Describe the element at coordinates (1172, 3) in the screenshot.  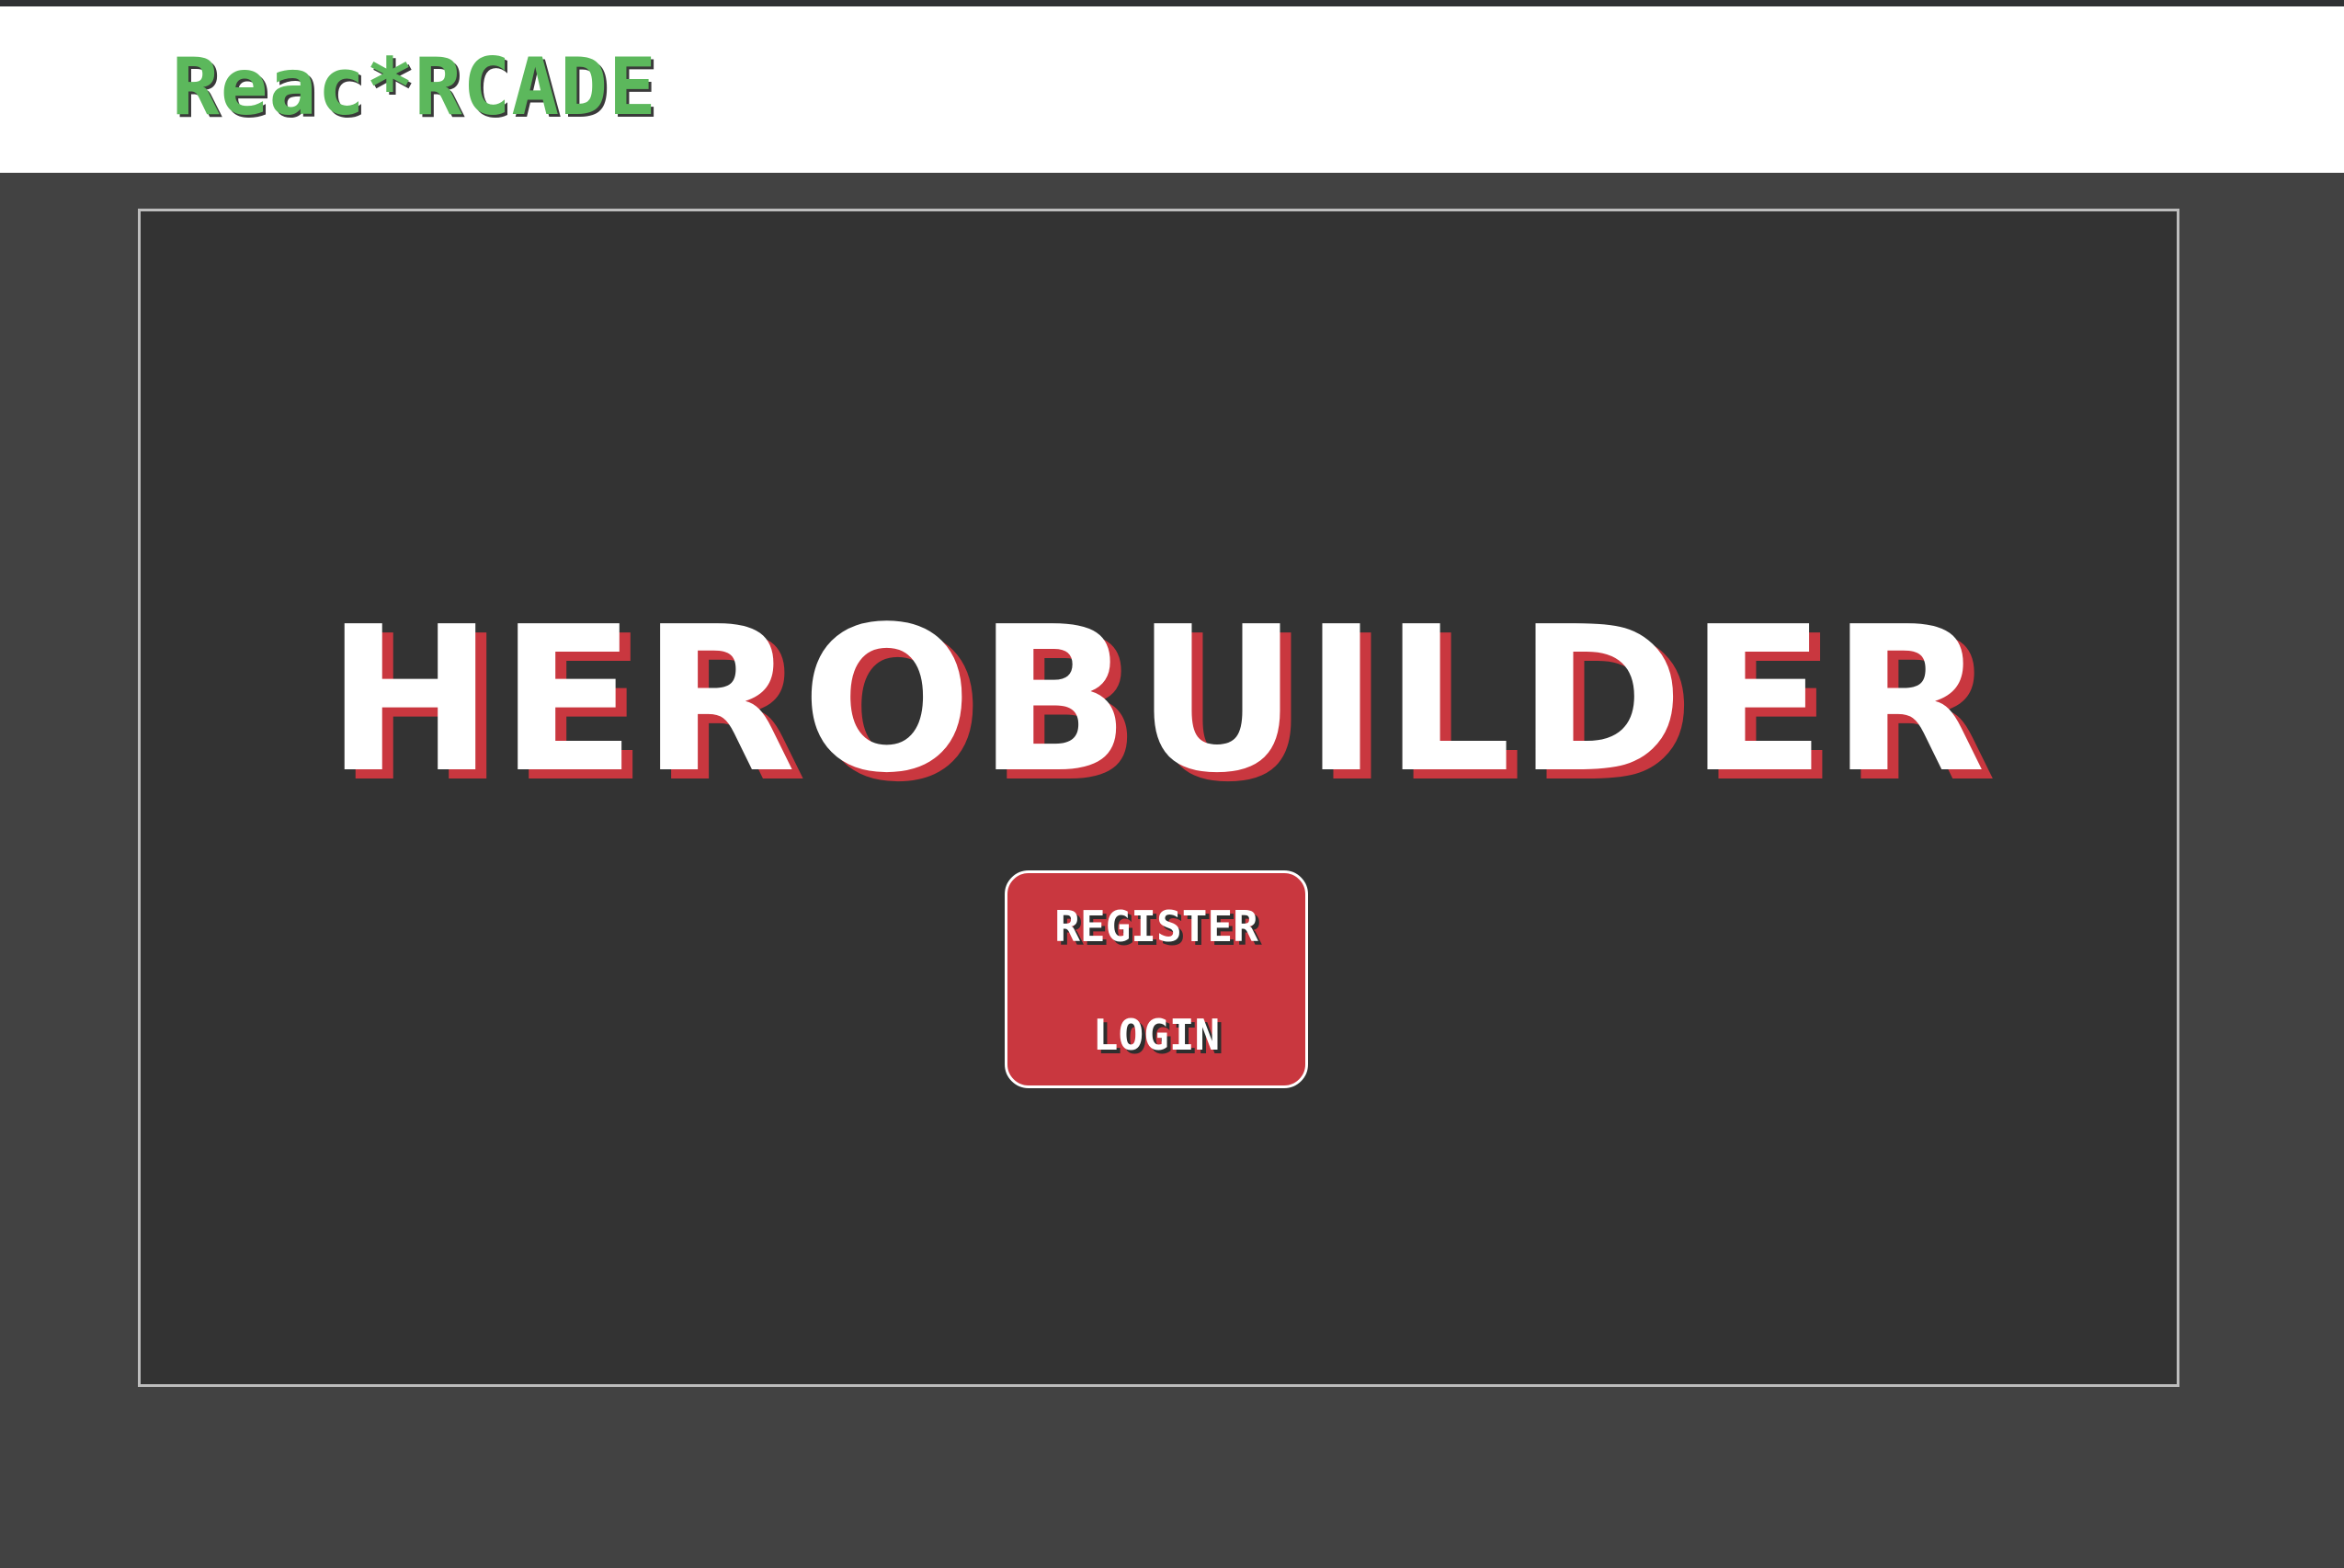
I see `top-border` at that location.